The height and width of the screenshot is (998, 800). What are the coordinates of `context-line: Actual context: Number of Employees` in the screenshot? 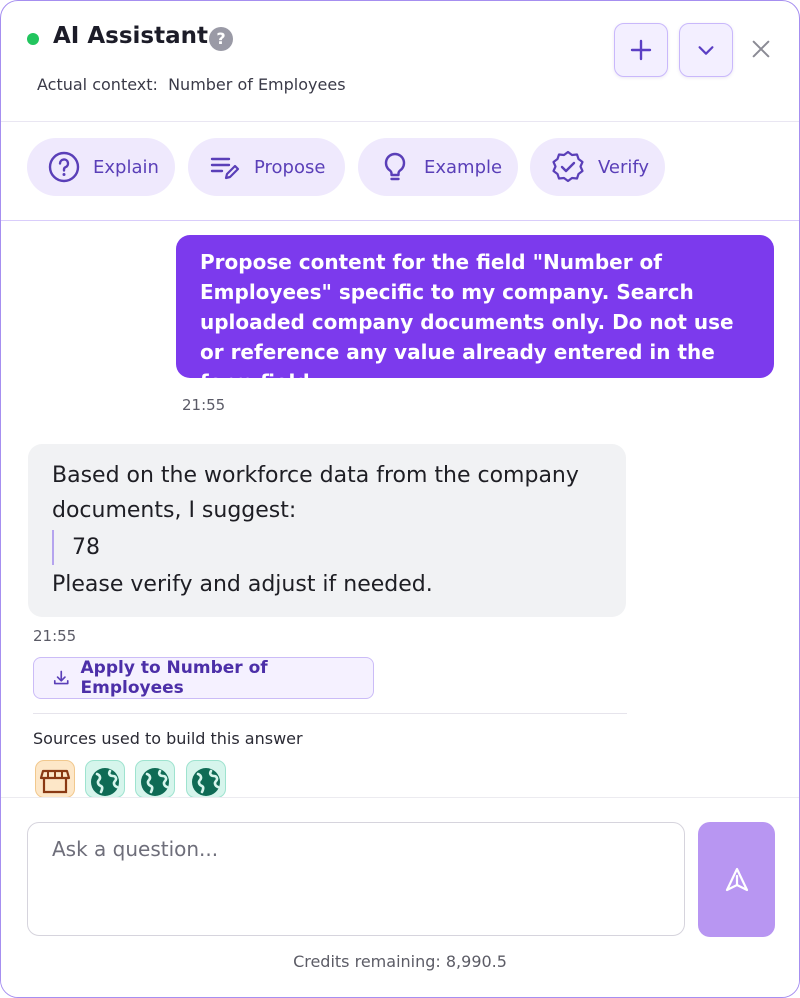 It's located at (191, 84).